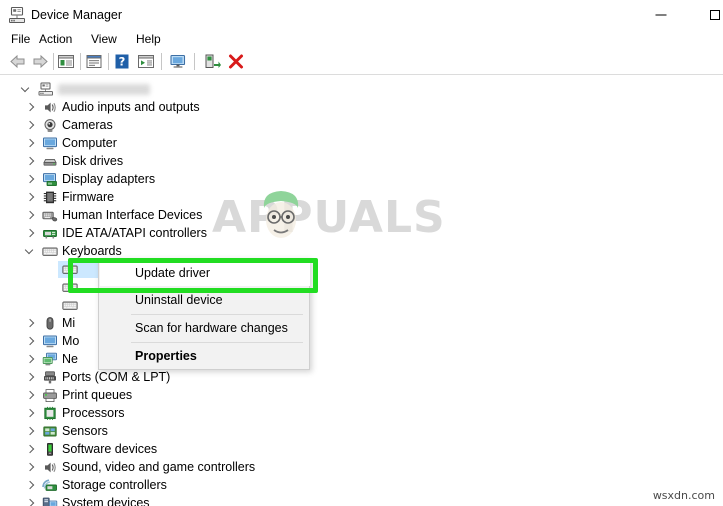 The image size is (723, 506). What do you see at coordinates (50, 162) in the screenshot?
I see `disk-drive-icon` at bounding box center [50, 162].